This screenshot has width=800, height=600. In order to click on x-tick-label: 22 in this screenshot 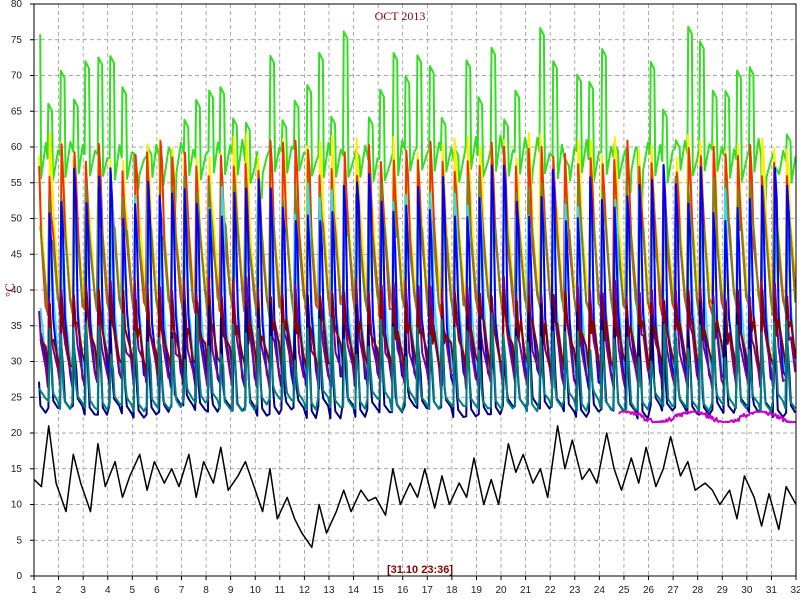, I will do `click(551, 590)`.